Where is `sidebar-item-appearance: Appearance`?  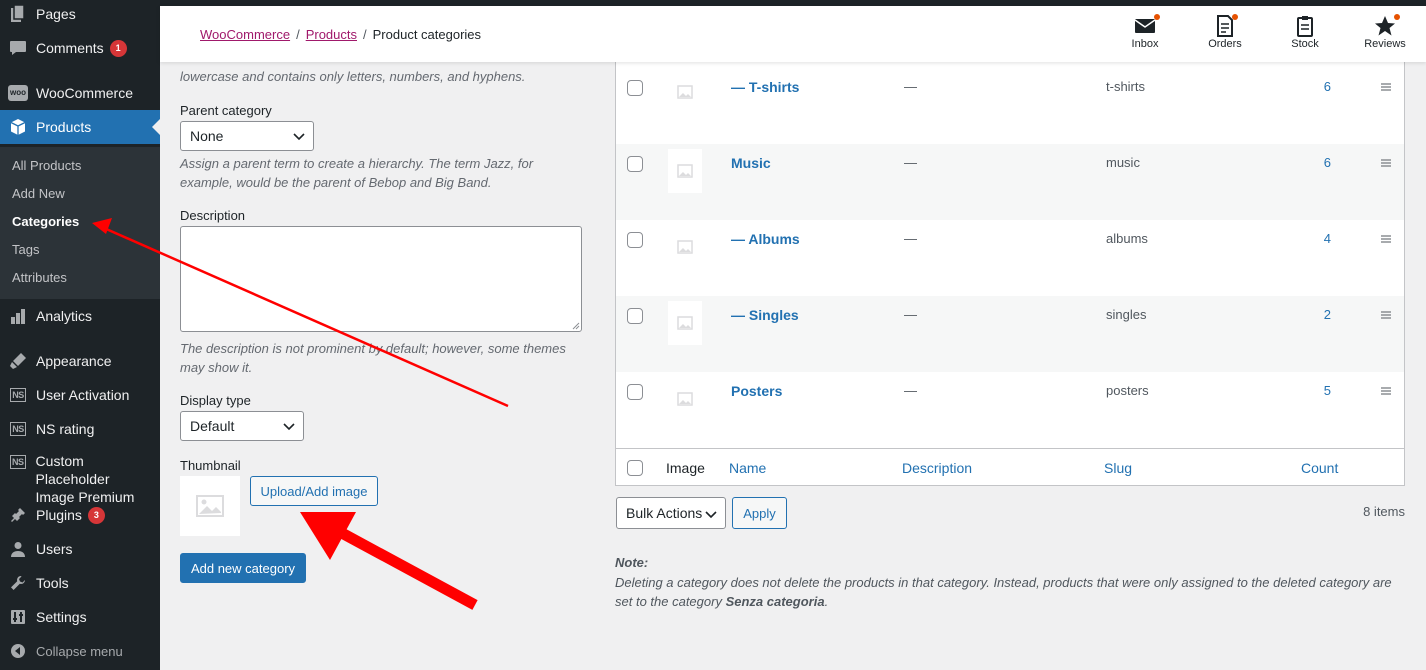 sidebar-item-appearance: Appearance is located at coordinates (80, 361).